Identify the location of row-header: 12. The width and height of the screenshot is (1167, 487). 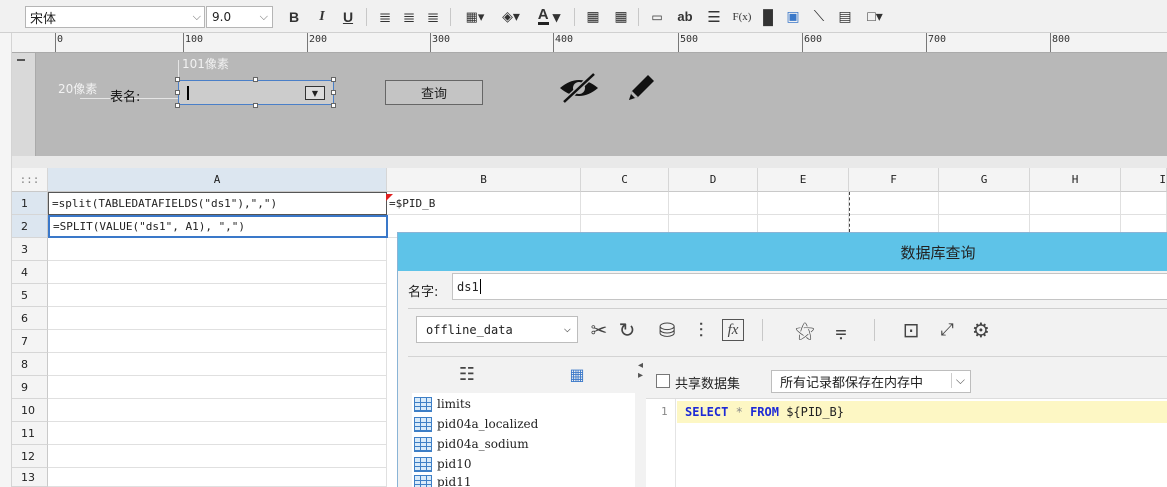
(30, 456).